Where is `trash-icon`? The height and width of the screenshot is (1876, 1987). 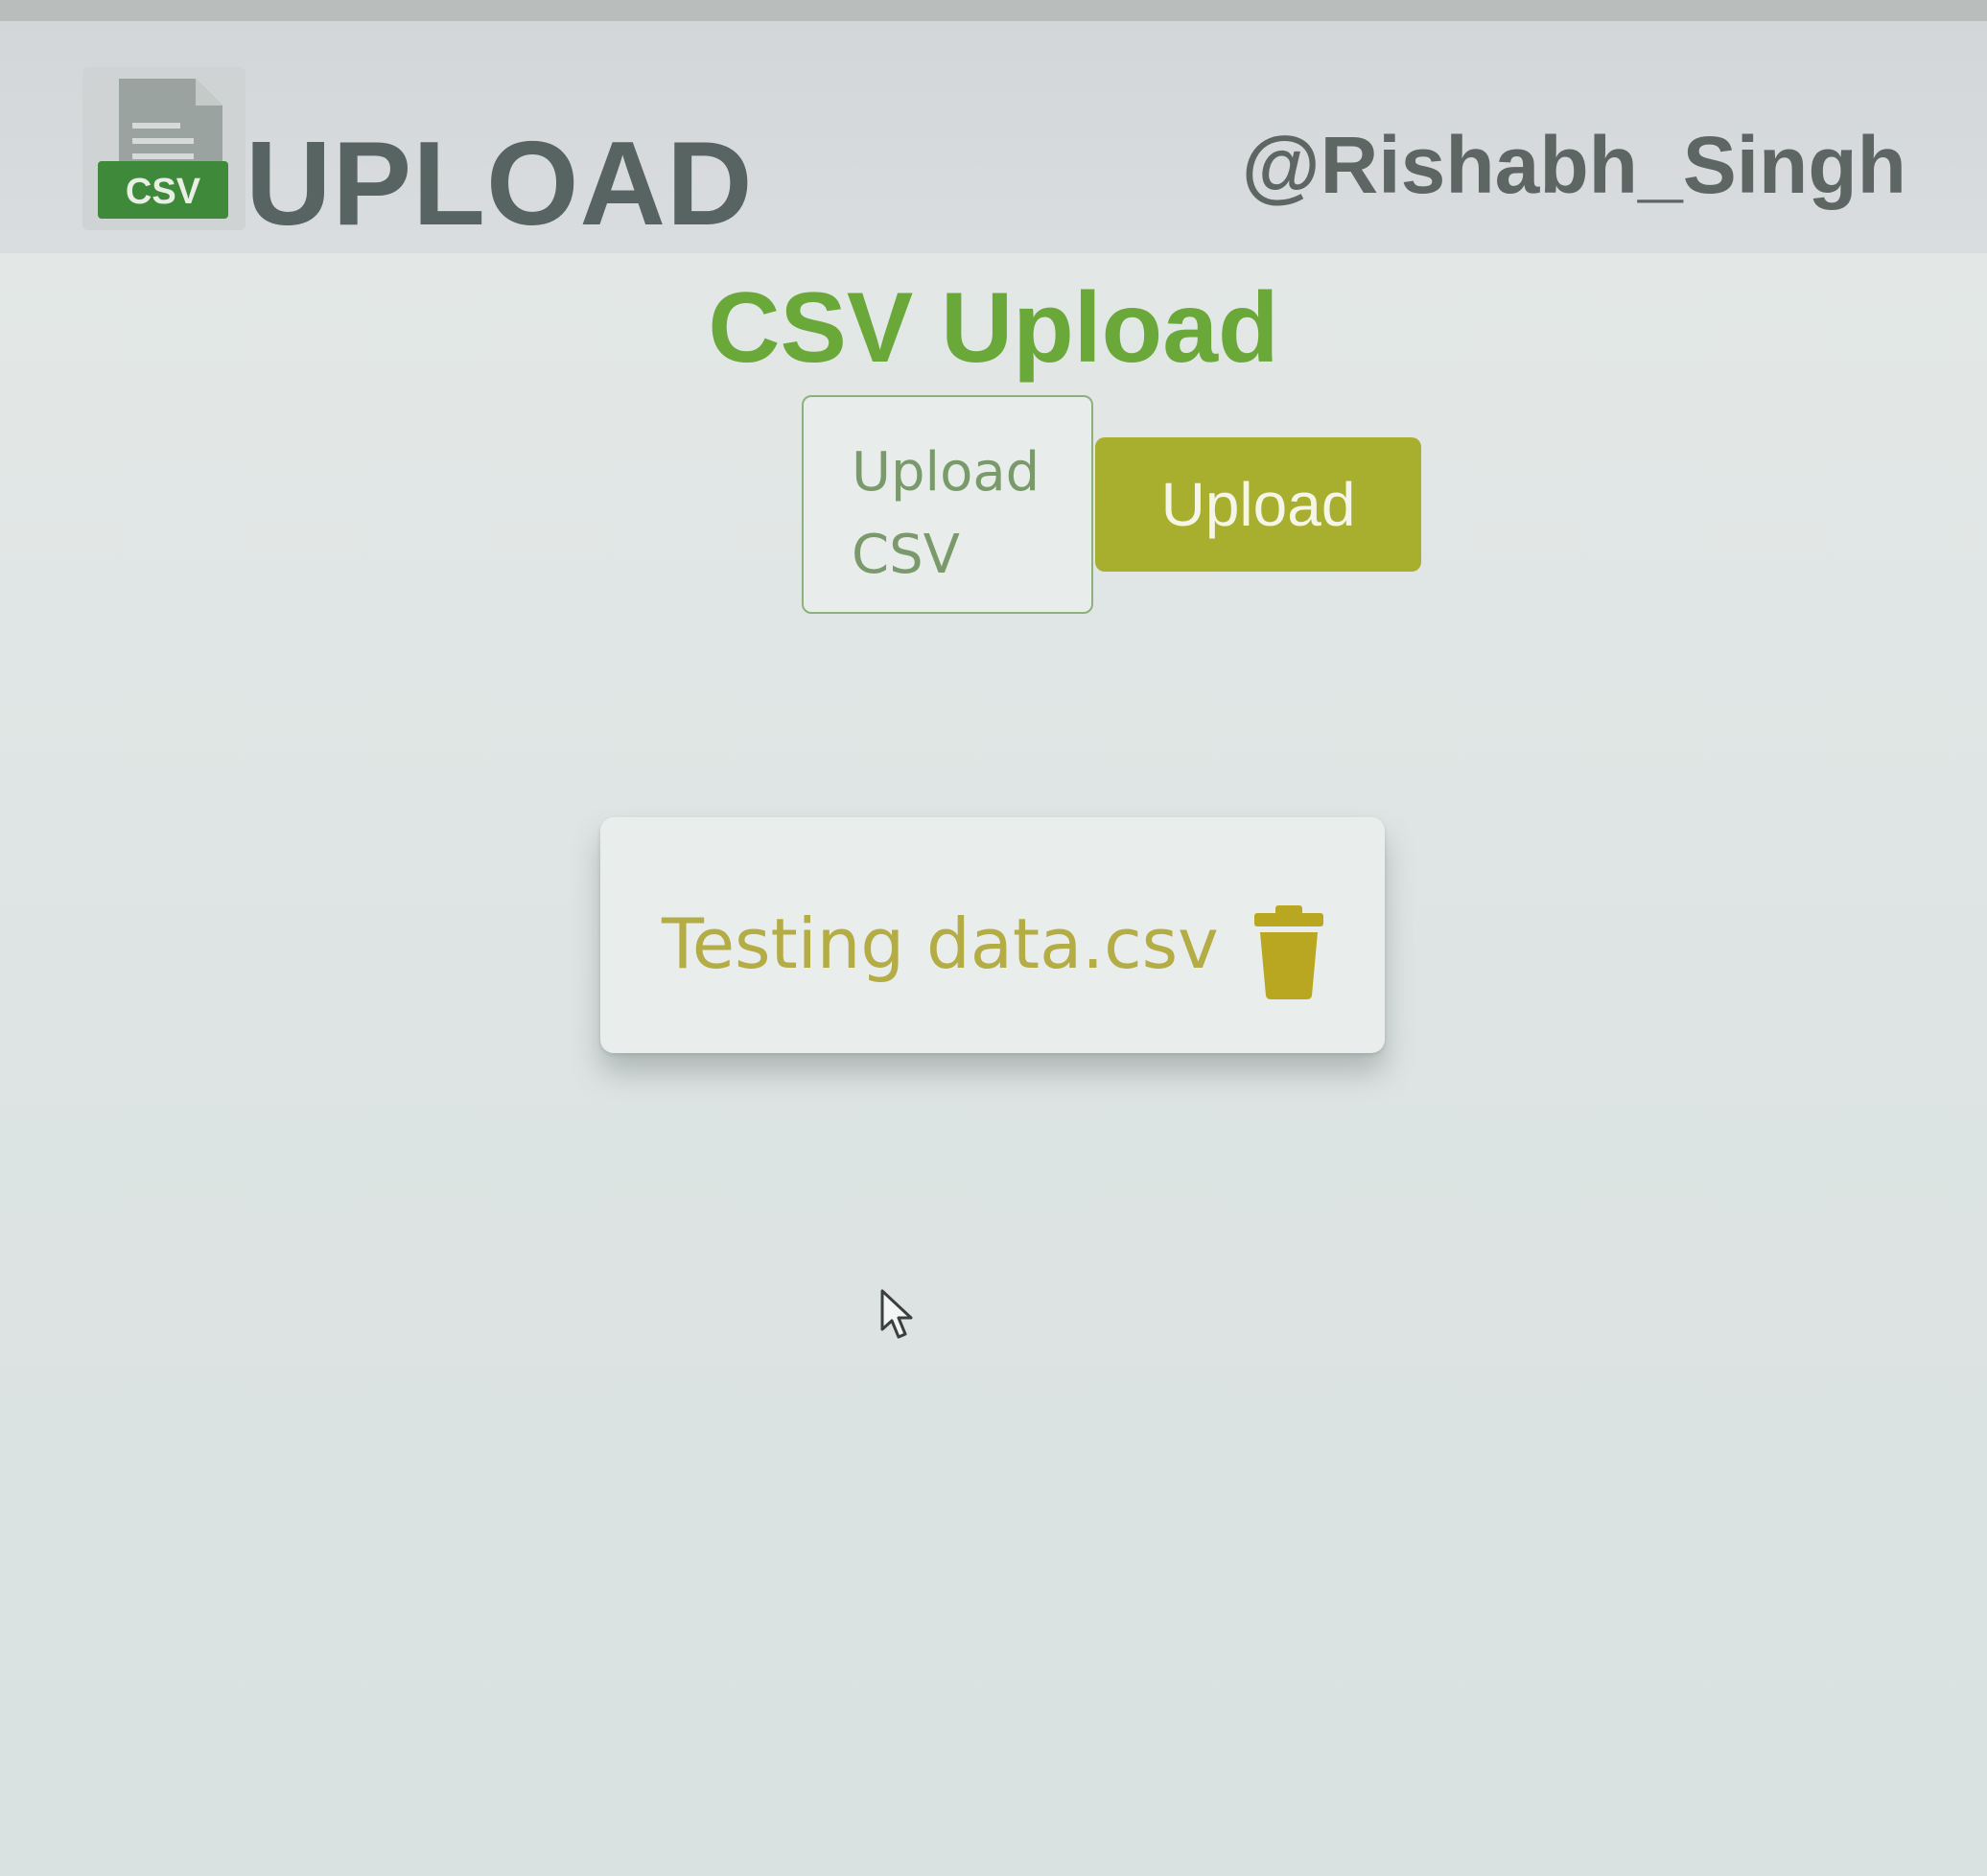 trash-icon is located at coordinates (1288, 952).